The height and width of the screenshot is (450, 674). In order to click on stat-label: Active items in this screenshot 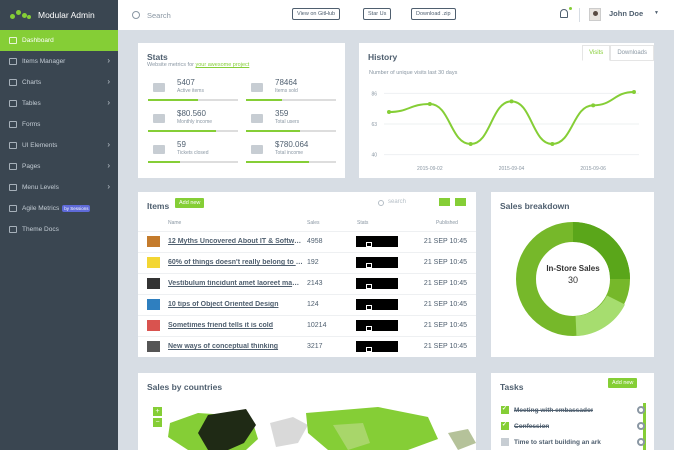, I will do `click(190, 91)`.